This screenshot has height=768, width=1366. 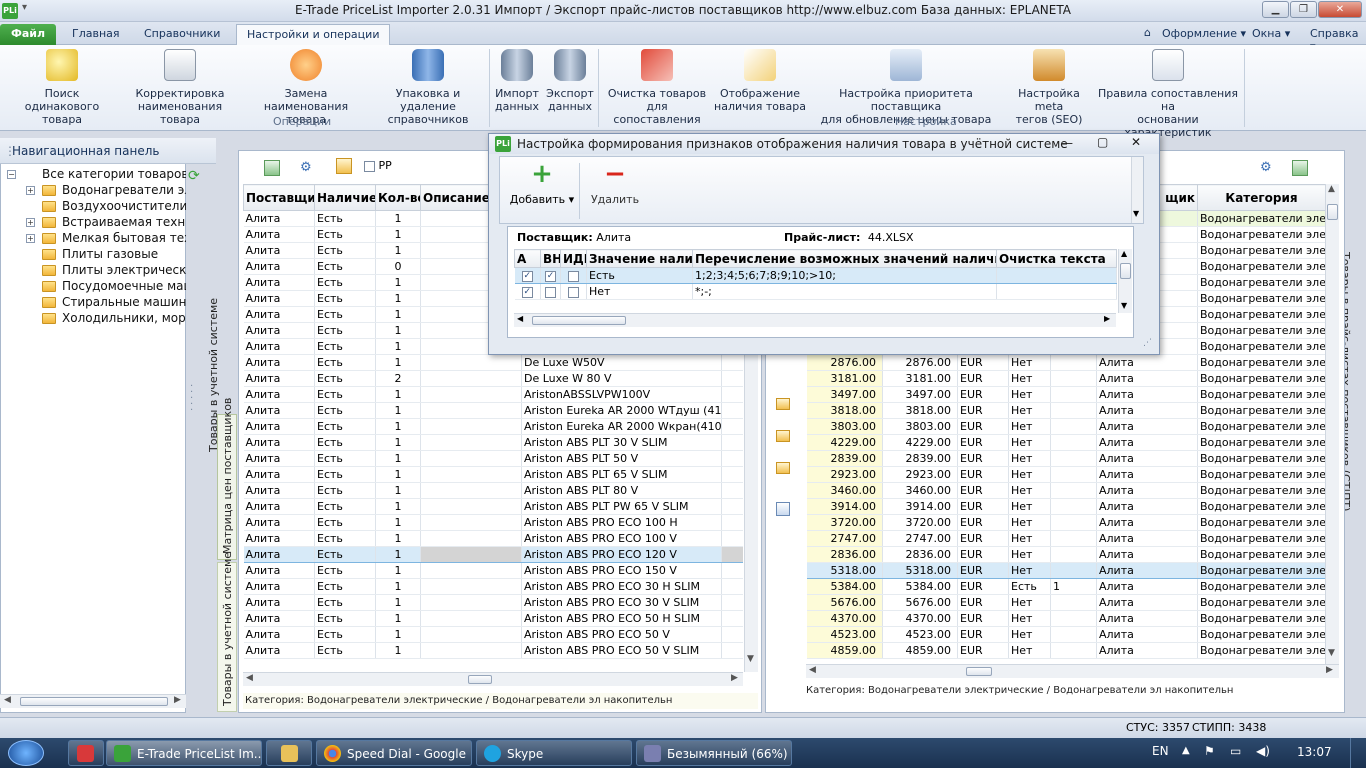 What do you see at coordinates (920, 650) in the screenshot?
I see `table-cell: 4859.00` at bounding box center [920, 650].